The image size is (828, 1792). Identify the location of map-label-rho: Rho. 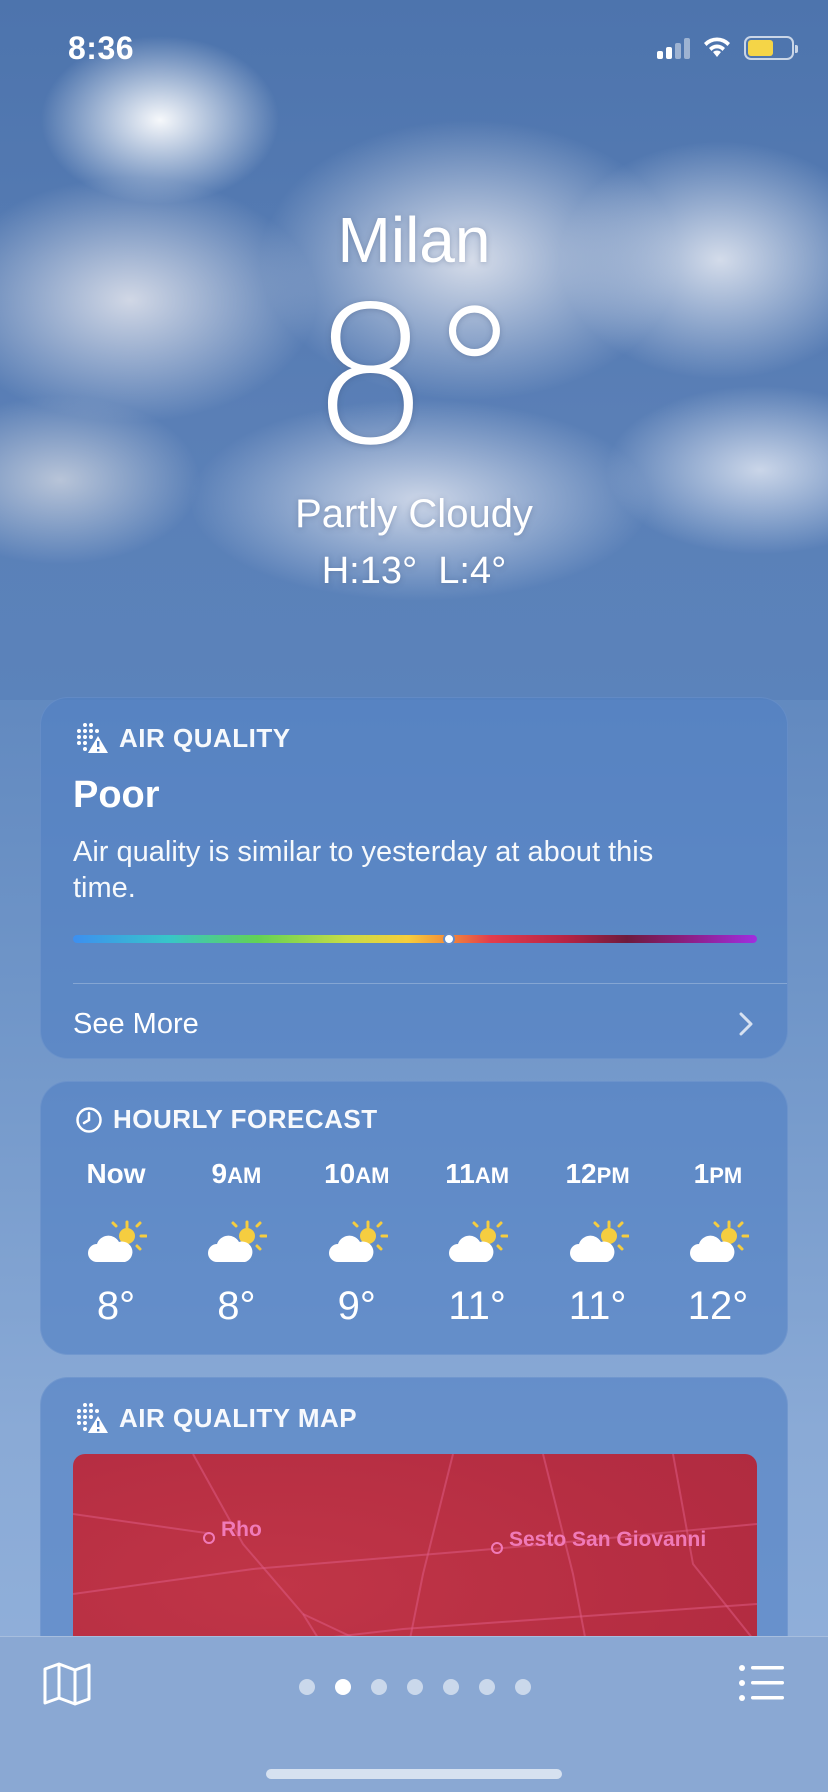
(232, 1530).